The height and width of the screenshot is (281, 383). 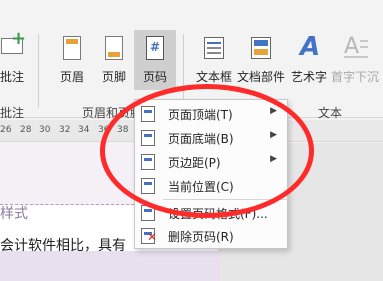 I want to click on drop-cap-icon: A, so click(x=355, y=49).